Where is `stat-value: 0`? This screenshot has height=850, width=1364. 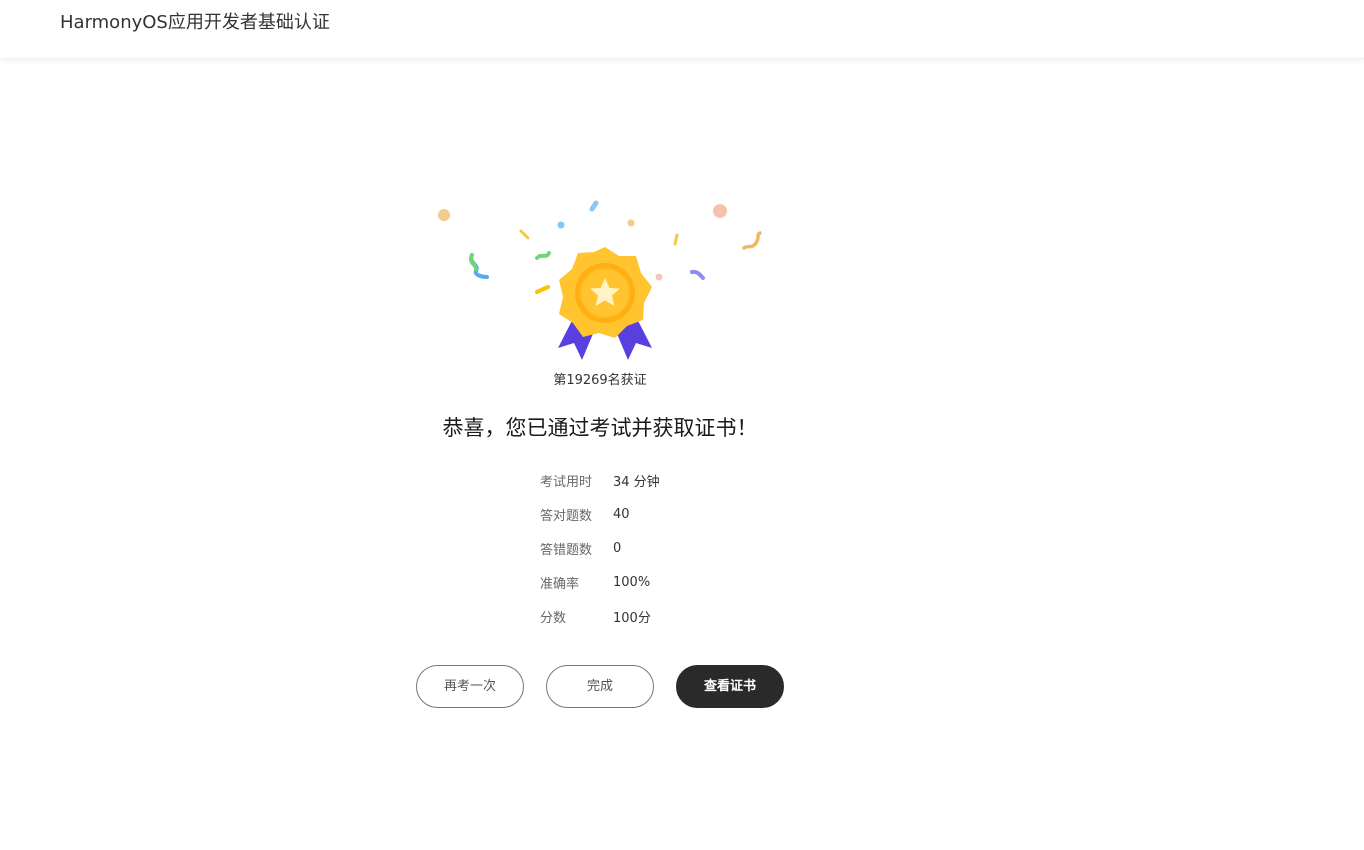 stat-value: 0 is located at coordinates (617, 548).